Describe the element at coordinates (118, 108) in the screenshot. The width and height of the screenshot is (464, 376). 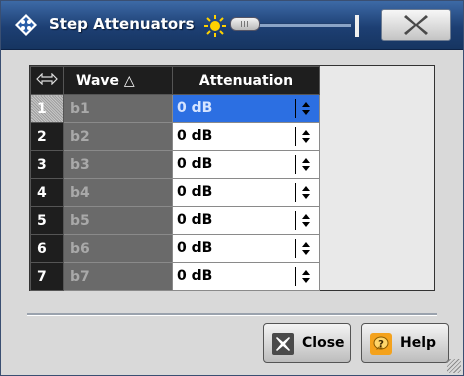
I see `wave-cell: b1` at that location.